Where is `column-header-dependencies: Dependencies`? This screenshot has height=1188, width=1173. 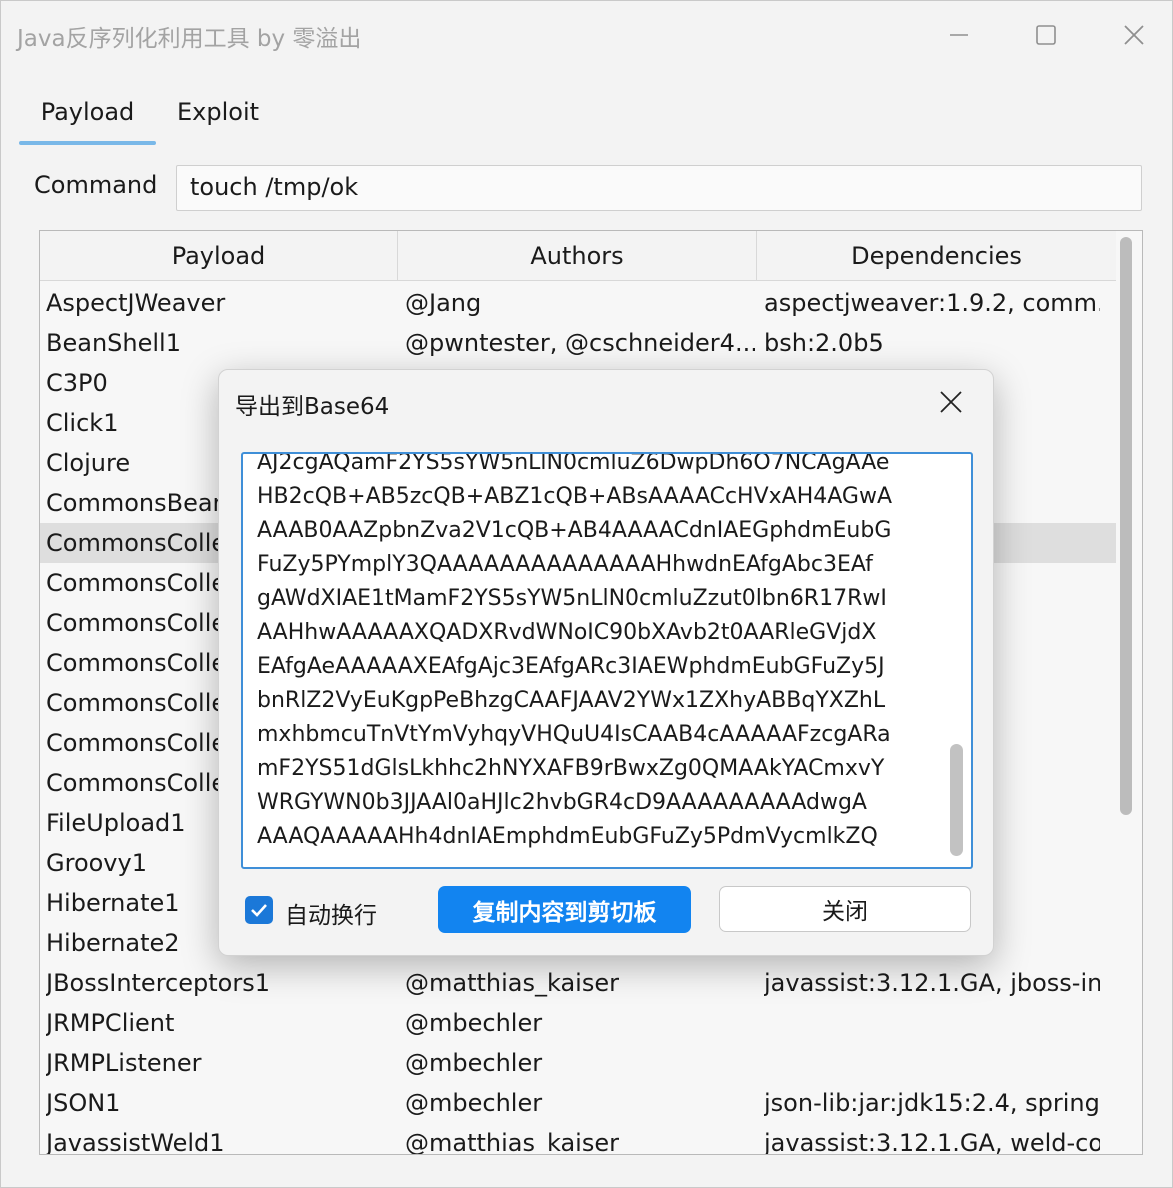 column-header-dependencies: Dependencies is located at coordinates (936, 256).